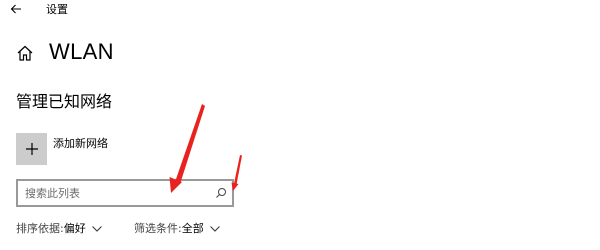  I want to click on plus-icon, so click(31, 149).